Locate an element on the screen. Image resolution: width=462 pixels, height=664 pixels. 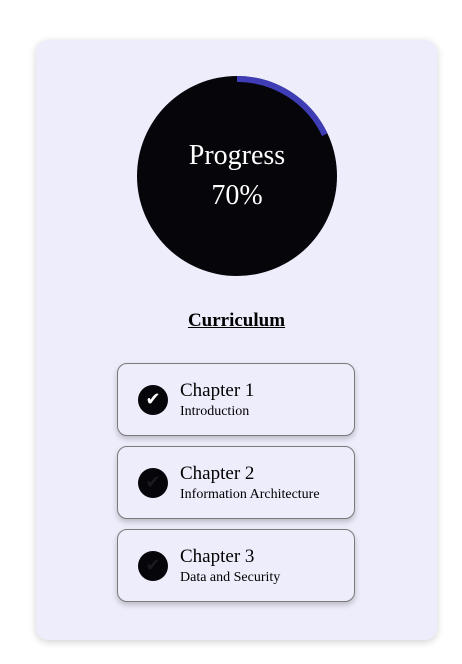
chapter-card-3: ✔ Chapter 3 Data and Security is located at coordinates (236, 565).